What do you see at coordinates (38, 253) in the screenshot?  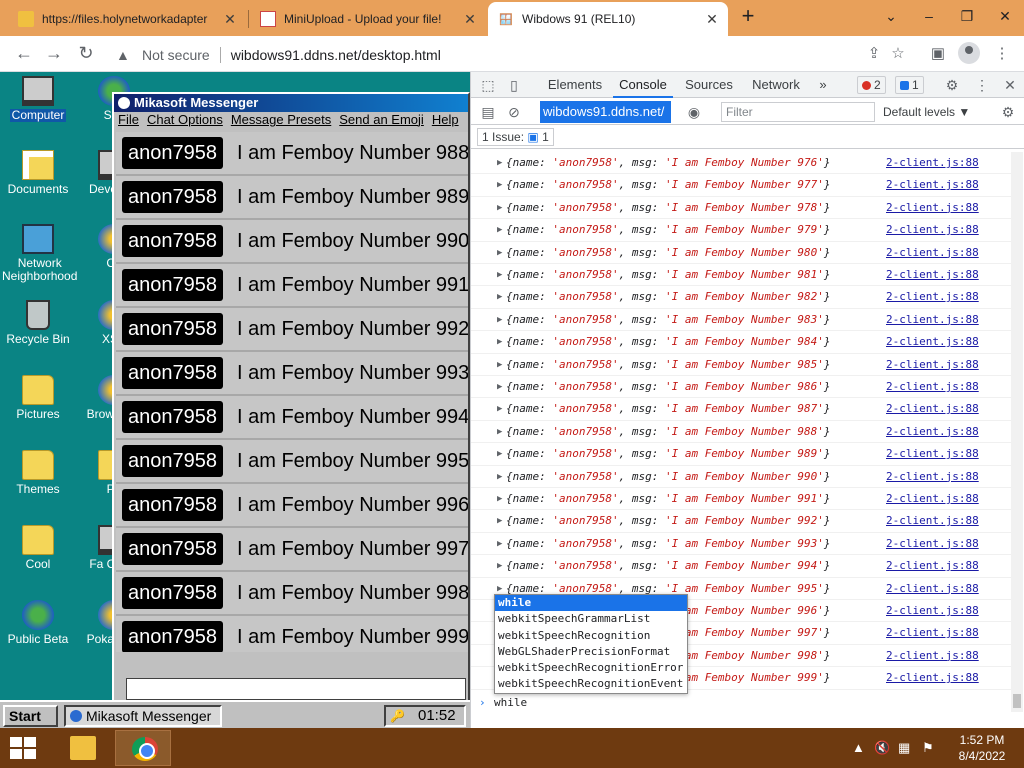 I see `desktop-icon-network: Network Neighborhood` at bounding box center [38, 253].